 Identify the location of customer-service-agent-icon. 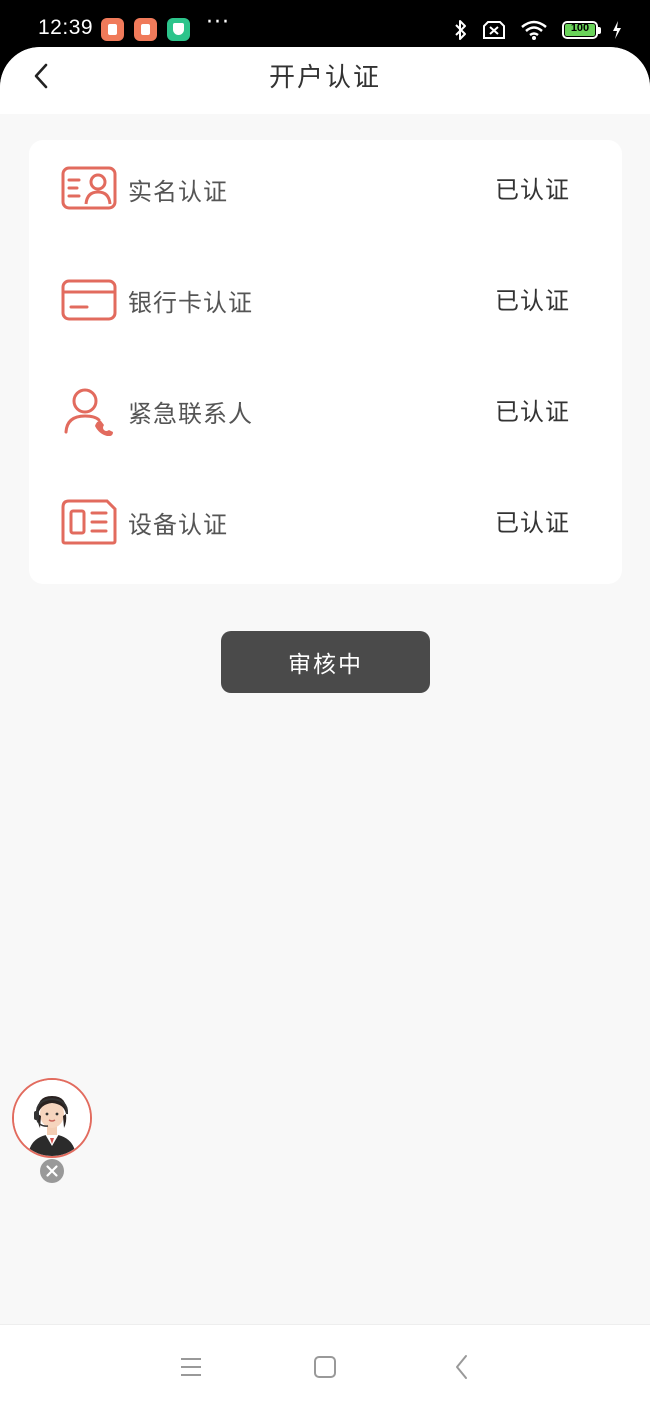
(52, 1118).